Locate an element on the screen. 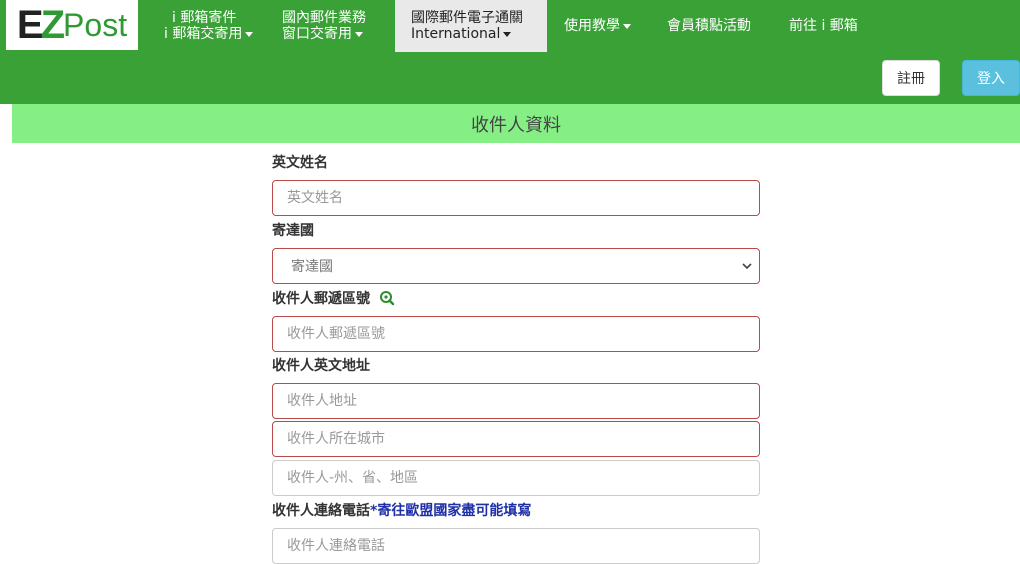 The height and width of the screenshot is (564, 1020). english-name-label: 英文姓名 is located at coordinates (300, 163).